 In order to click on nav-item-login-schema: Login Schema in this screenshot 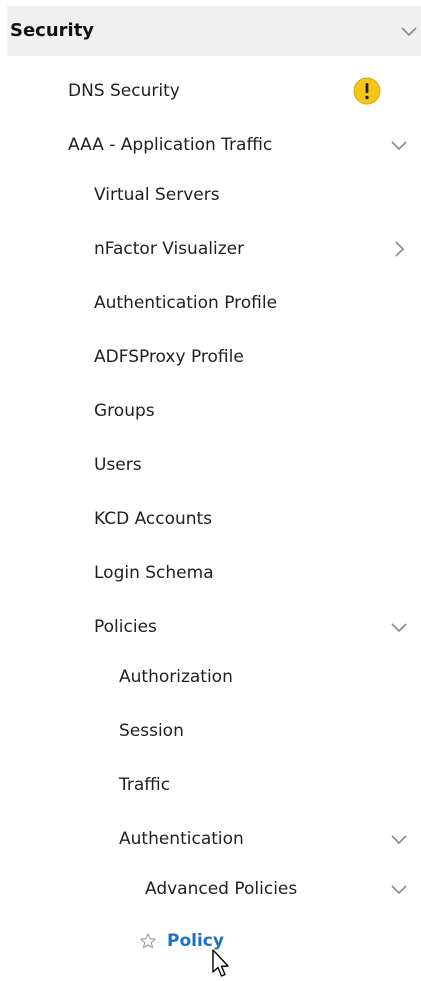, I will do `click(210, 573)`.